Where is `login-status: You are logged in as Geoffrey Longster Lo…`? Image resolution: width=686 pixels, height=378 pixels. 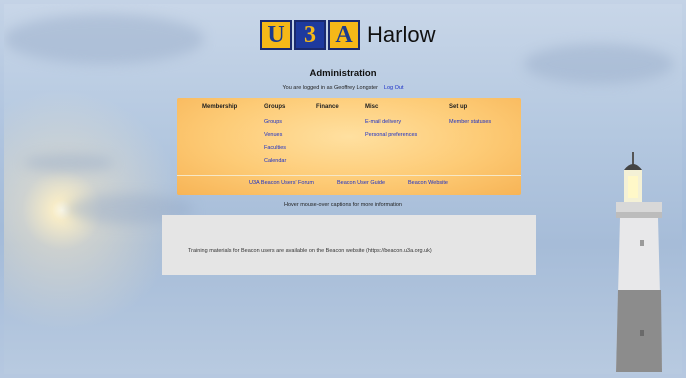 login-status: You are logged in as Geoffrey Longster Lo… is located at coordinates (343, 88).